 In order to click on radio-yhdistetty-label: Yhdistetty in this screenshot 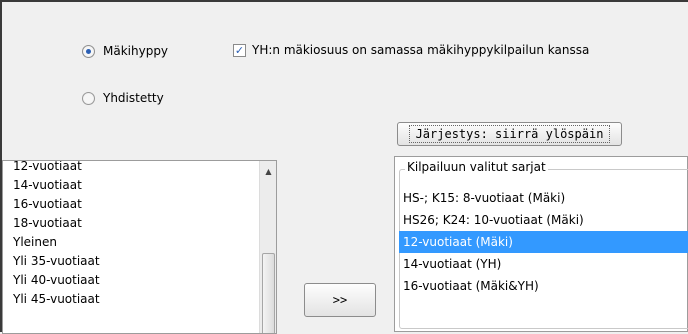, I will do `click(133, 98)`.